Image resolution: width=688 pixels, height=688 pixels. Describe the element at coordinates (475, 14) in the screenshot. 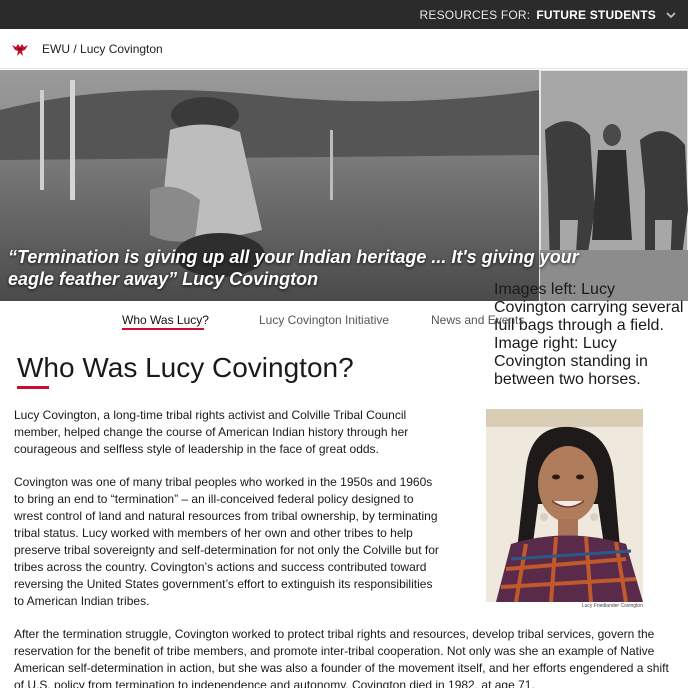

I see `resources-prefix: RESOURCES FOR:` at that location.